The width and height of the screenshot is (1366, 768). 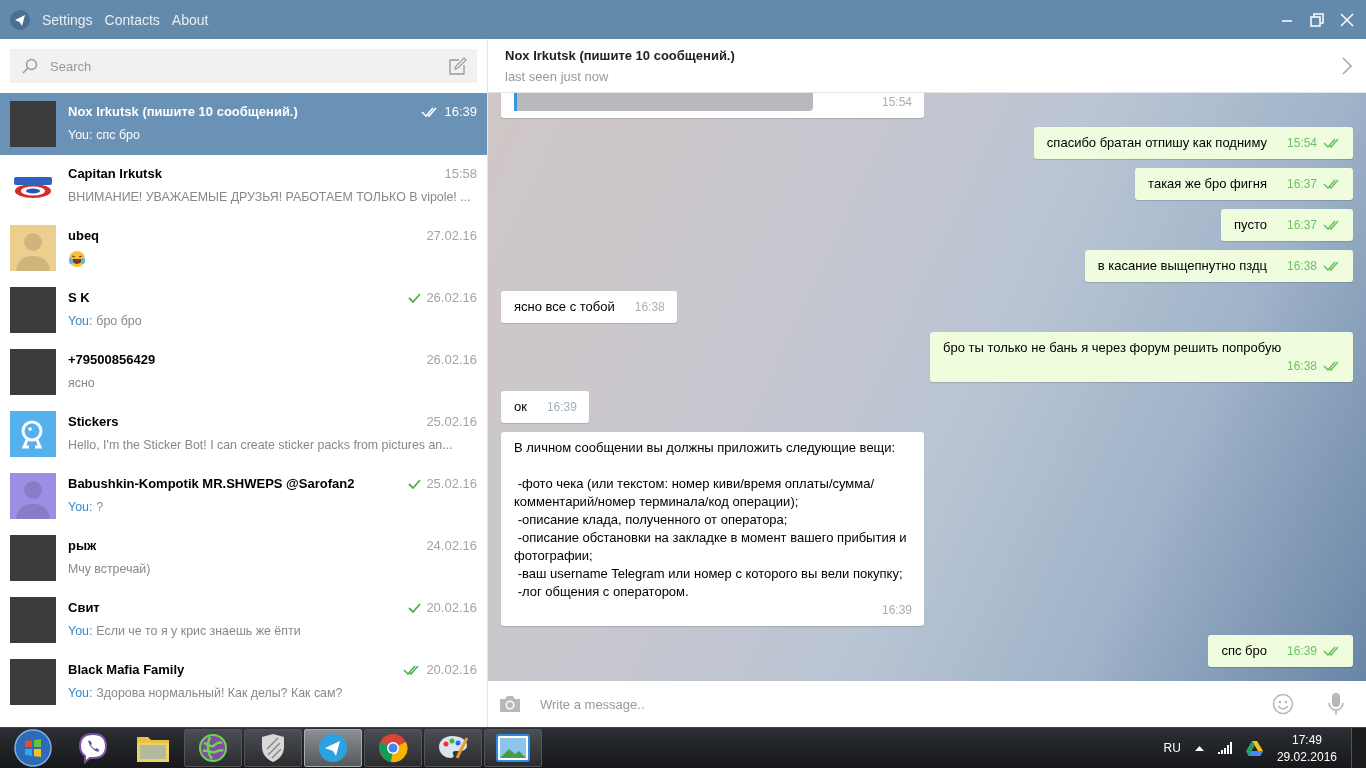 I want to click on browser-icon, so click(x=393, y=748).